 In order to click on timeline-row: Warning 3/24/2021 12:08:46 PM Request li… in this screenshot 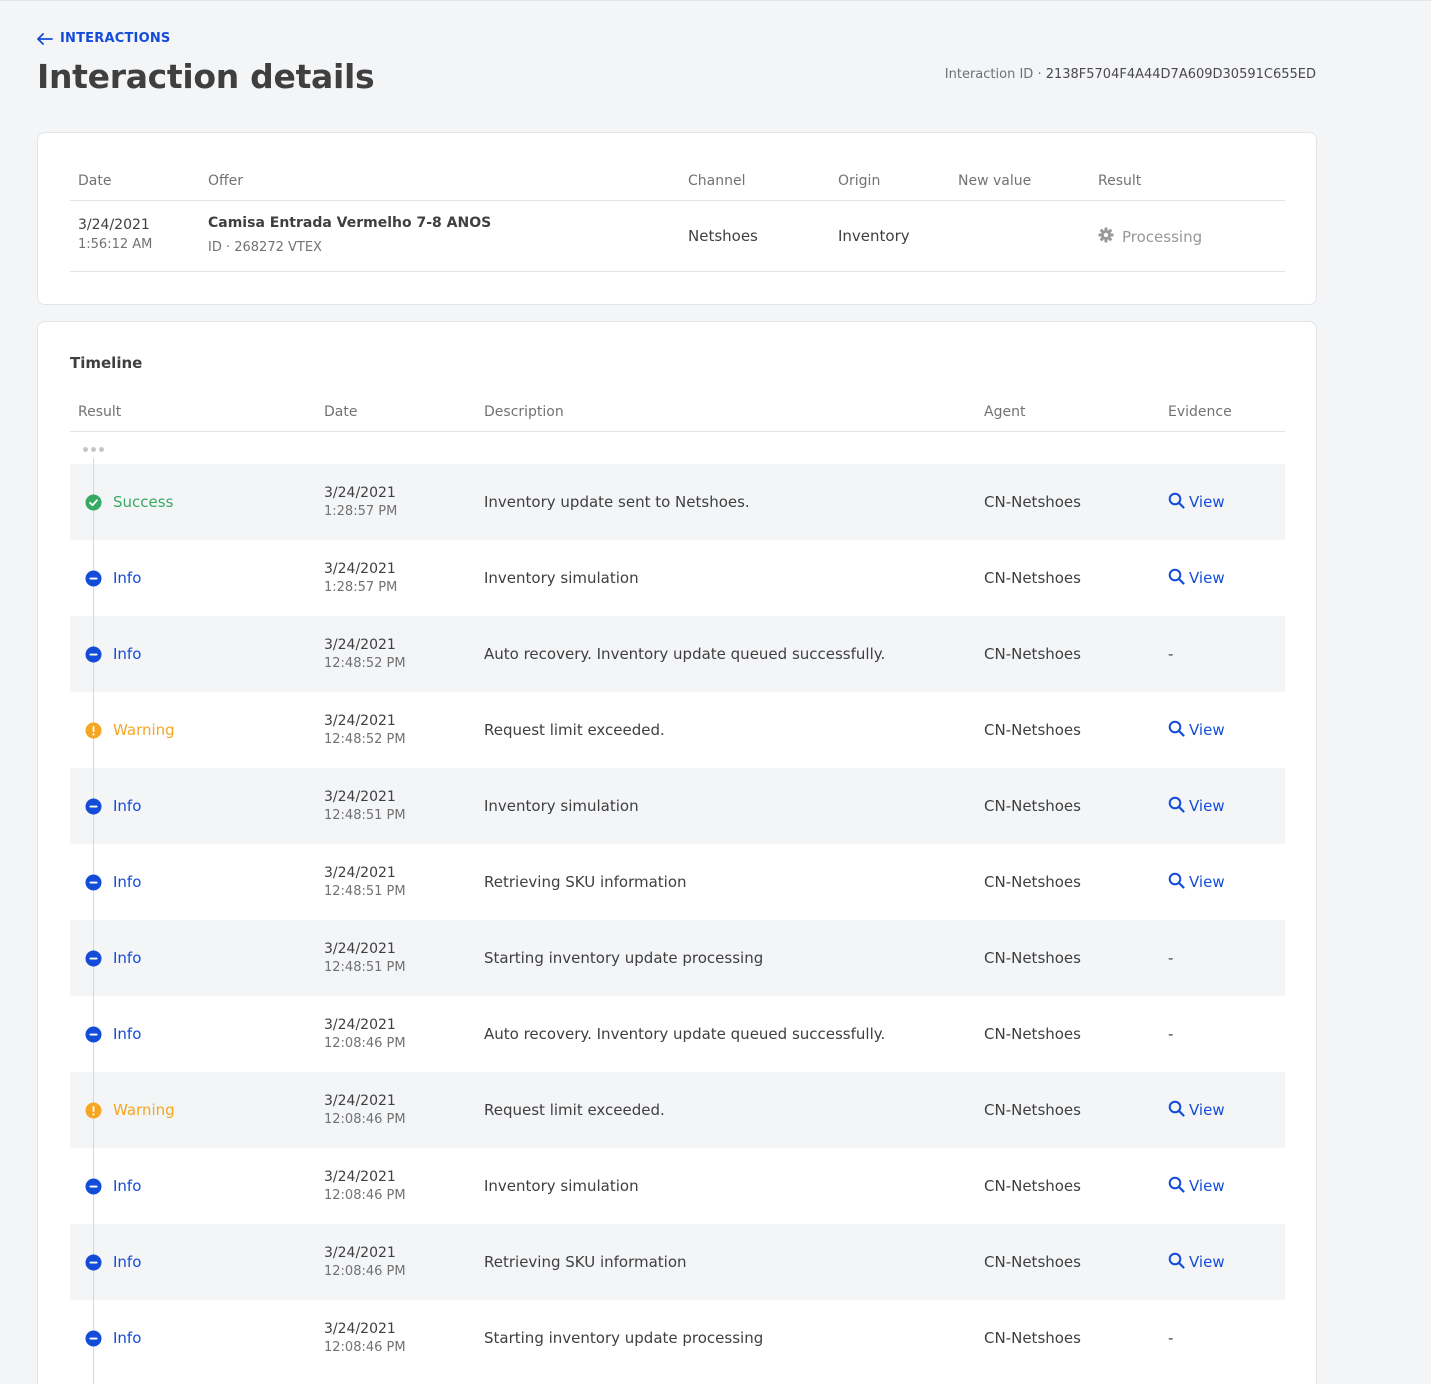, I will do `click(677, 1110)`.